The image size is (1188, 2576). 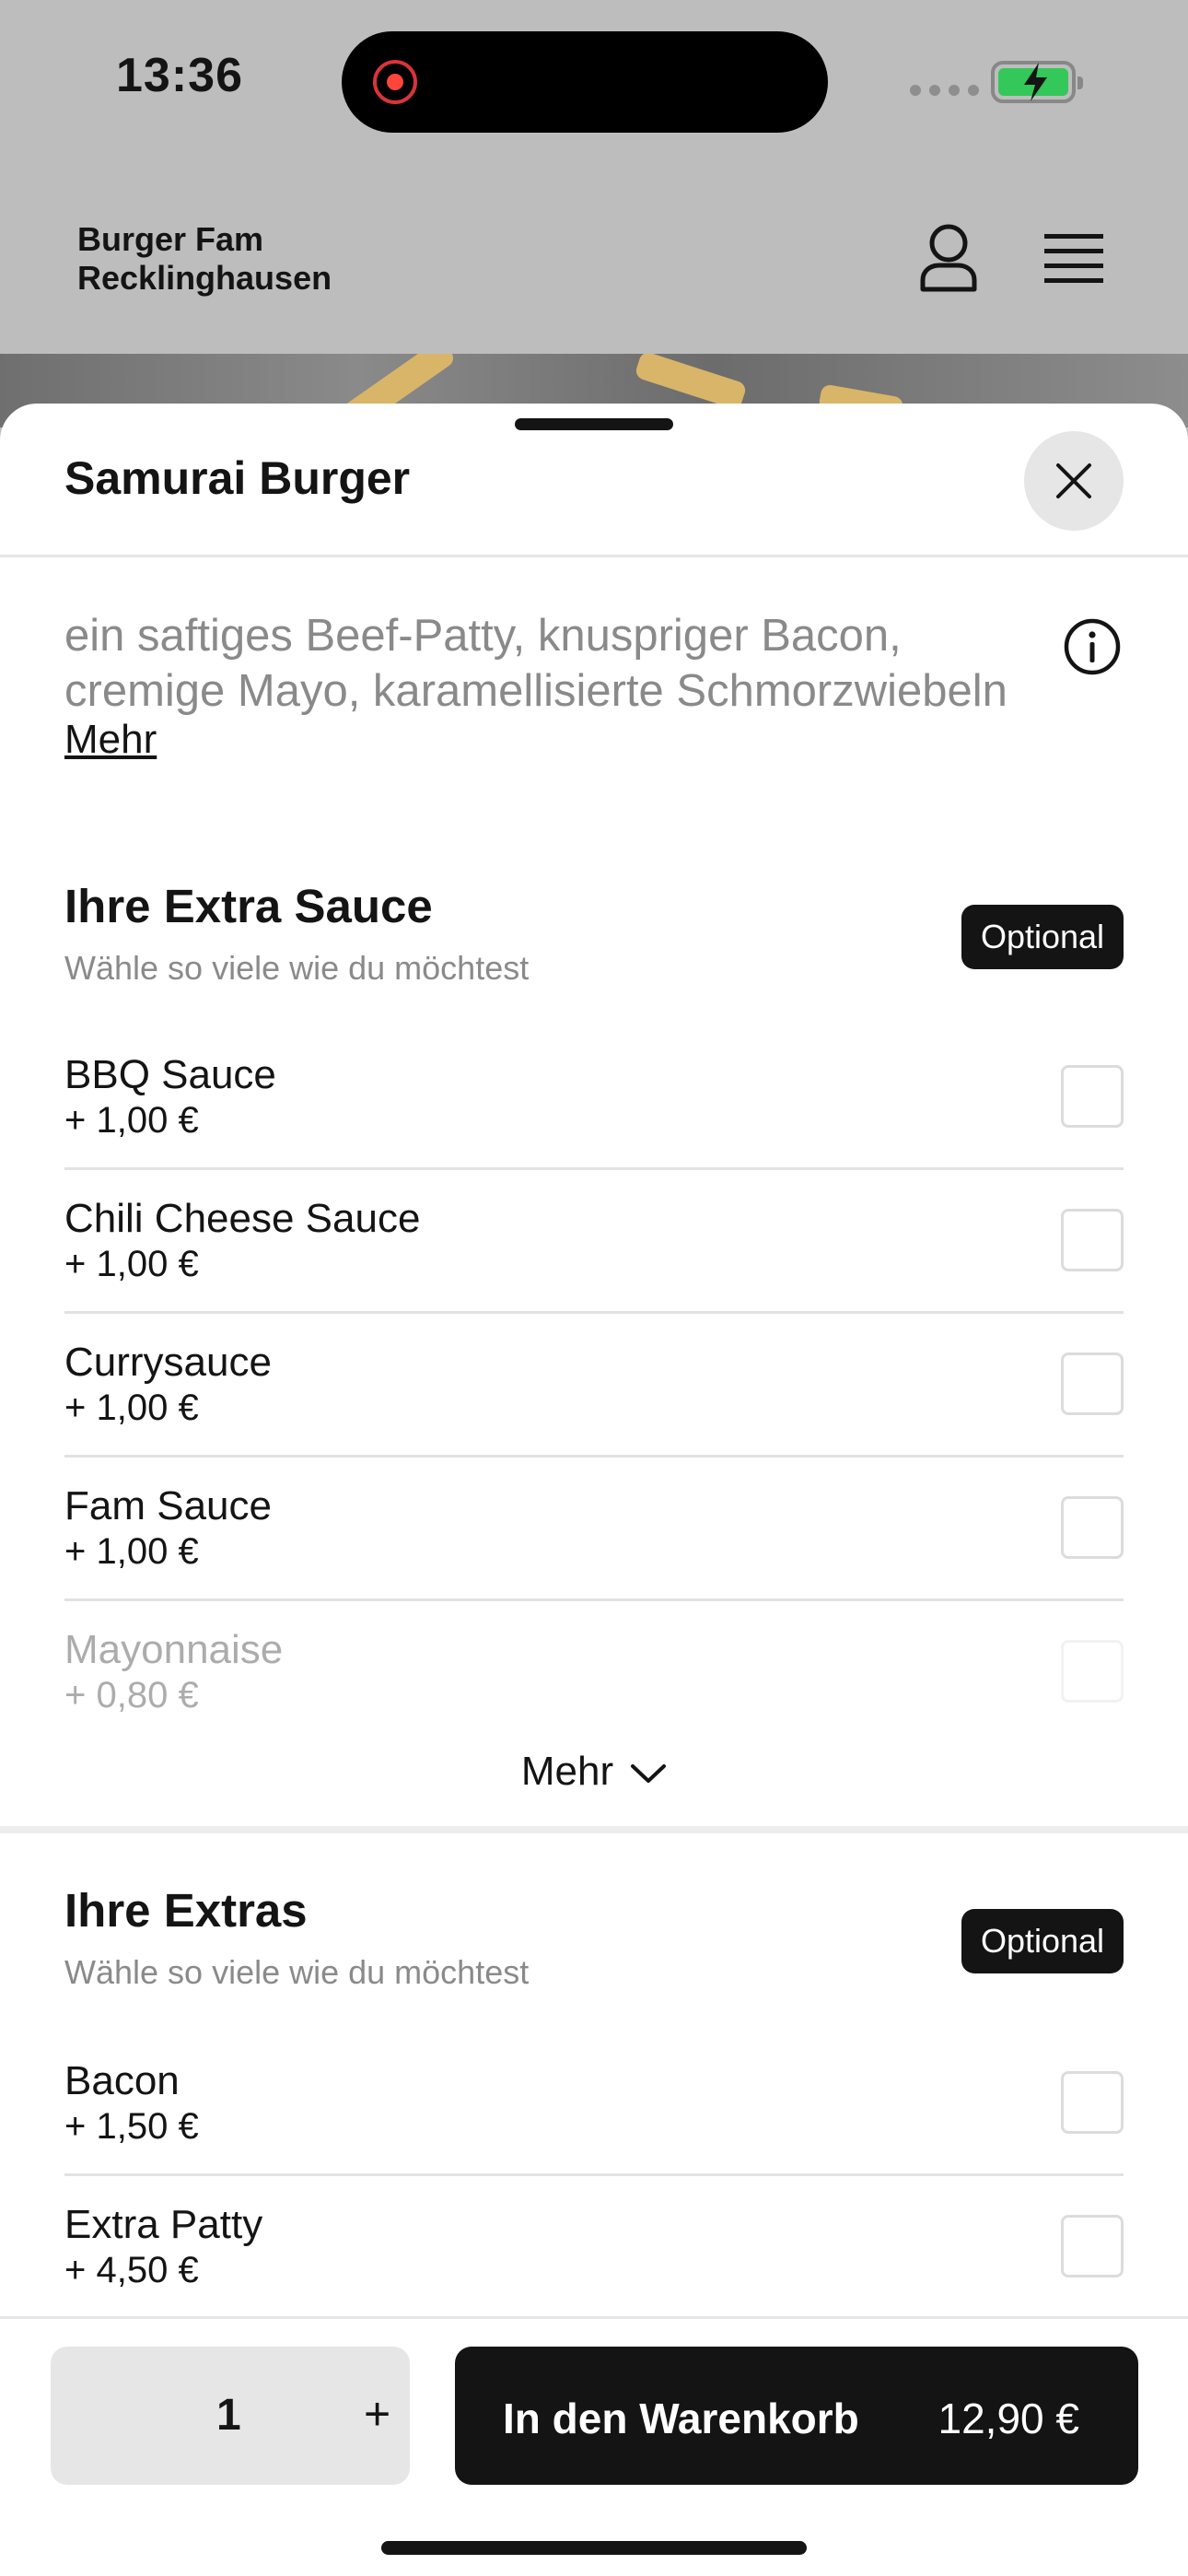 What do you see at coordinates (122, 2080) in the screenshot?
I see `option-name: Bacon` at bounding box center [122, 2080].